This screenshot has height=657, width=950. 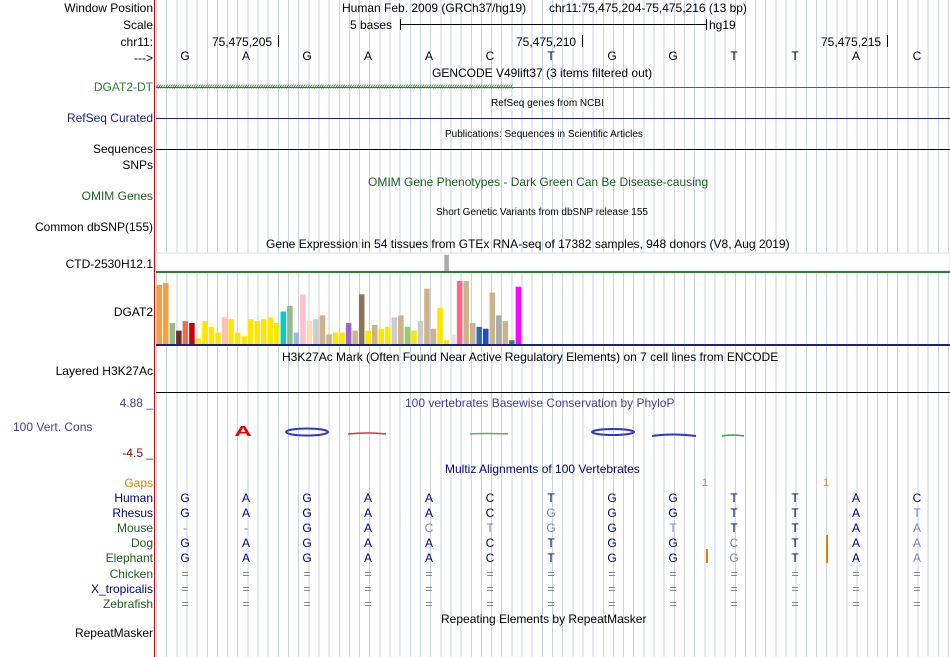 What do you see at coordinates (129, 558) in the screenshot?
I see `species-label-elephant: Elephant` at bounding box center [129, 558].